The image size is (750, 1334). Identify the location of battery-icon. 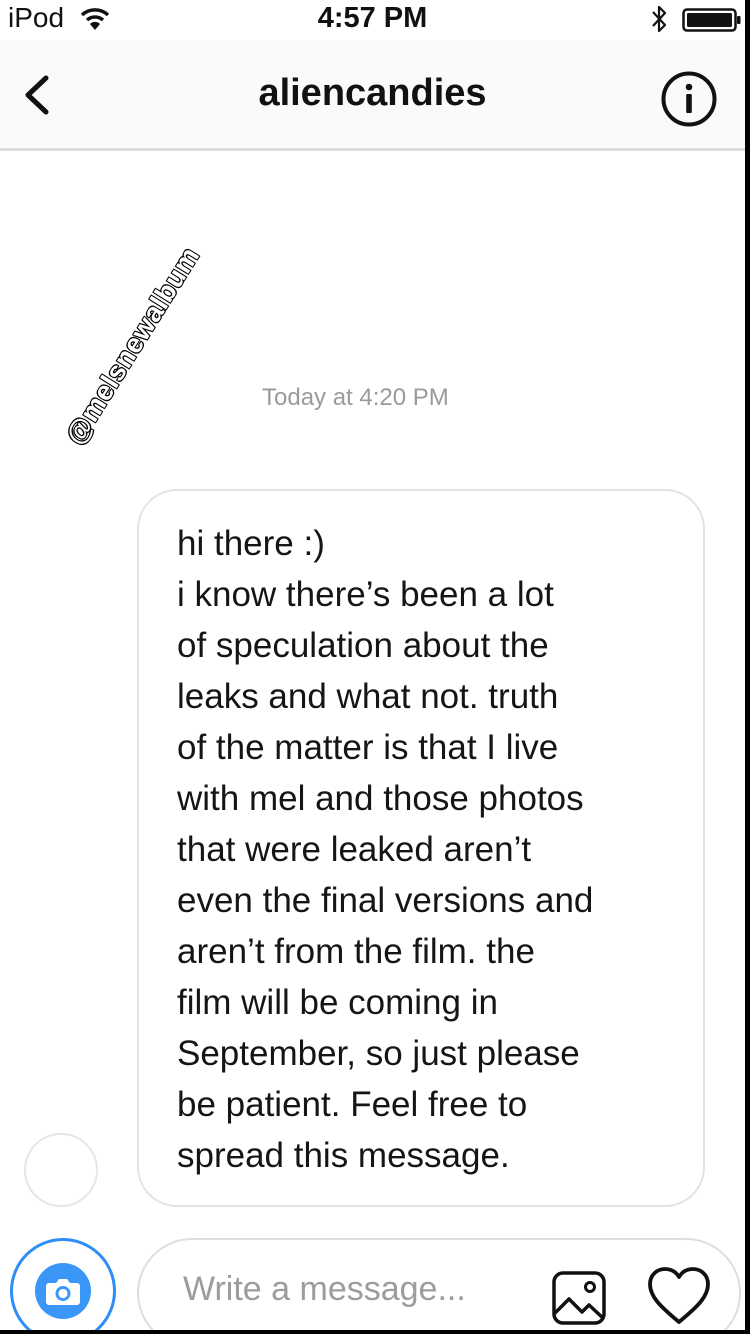
(711, 20).